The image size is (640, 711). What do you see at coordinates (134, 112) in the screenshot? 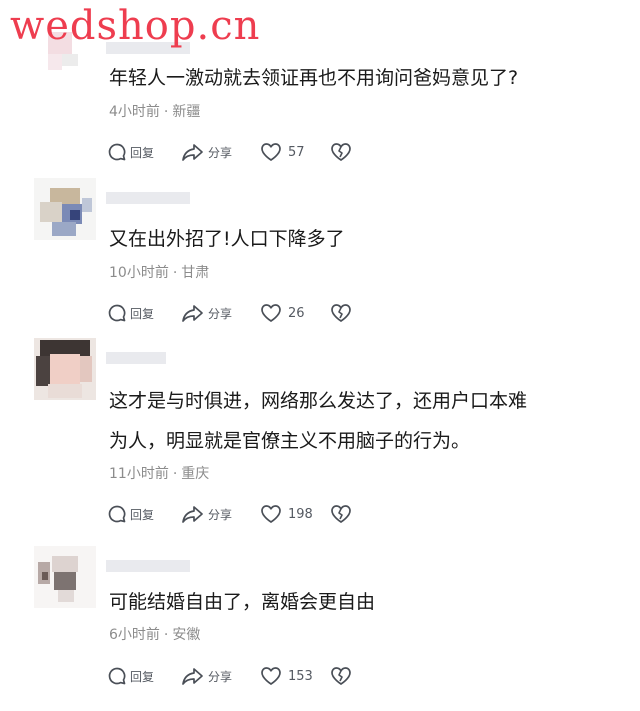
I see `comment-time: 4小时前` at bounding box center [134, 112].